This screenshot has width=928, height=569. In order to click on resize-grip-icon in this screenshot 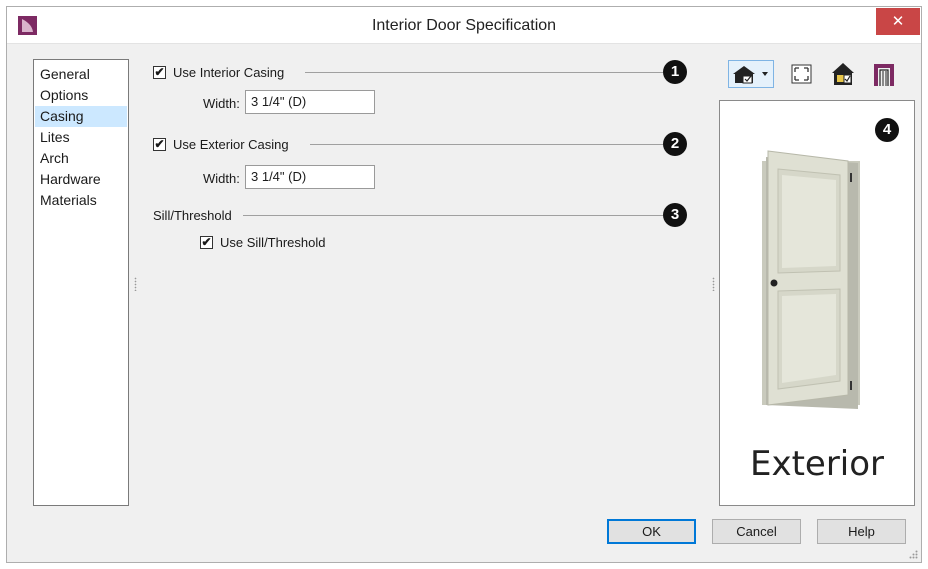, I will do `click(913, 554)`.